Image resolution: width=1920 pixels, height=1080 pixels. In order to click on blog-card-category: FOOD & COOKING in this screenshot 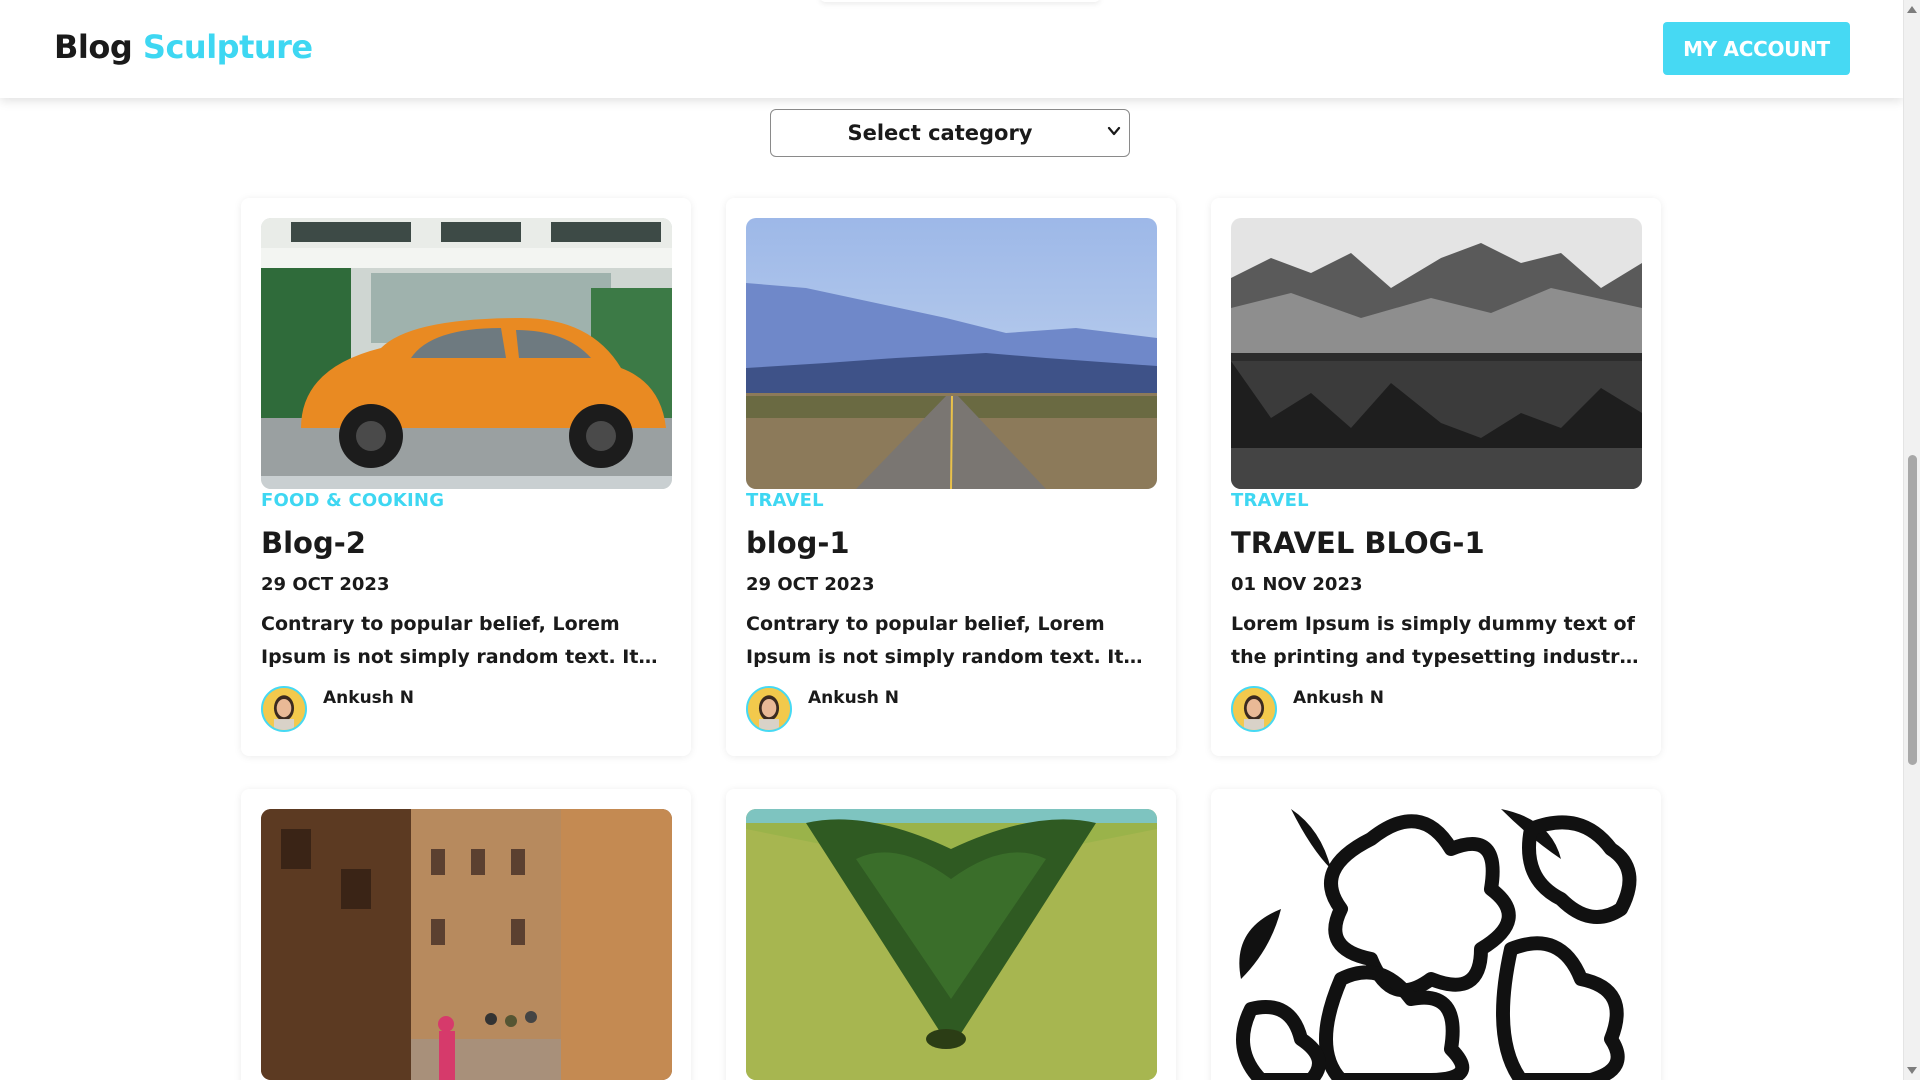, I will do `click(352, 500)`.